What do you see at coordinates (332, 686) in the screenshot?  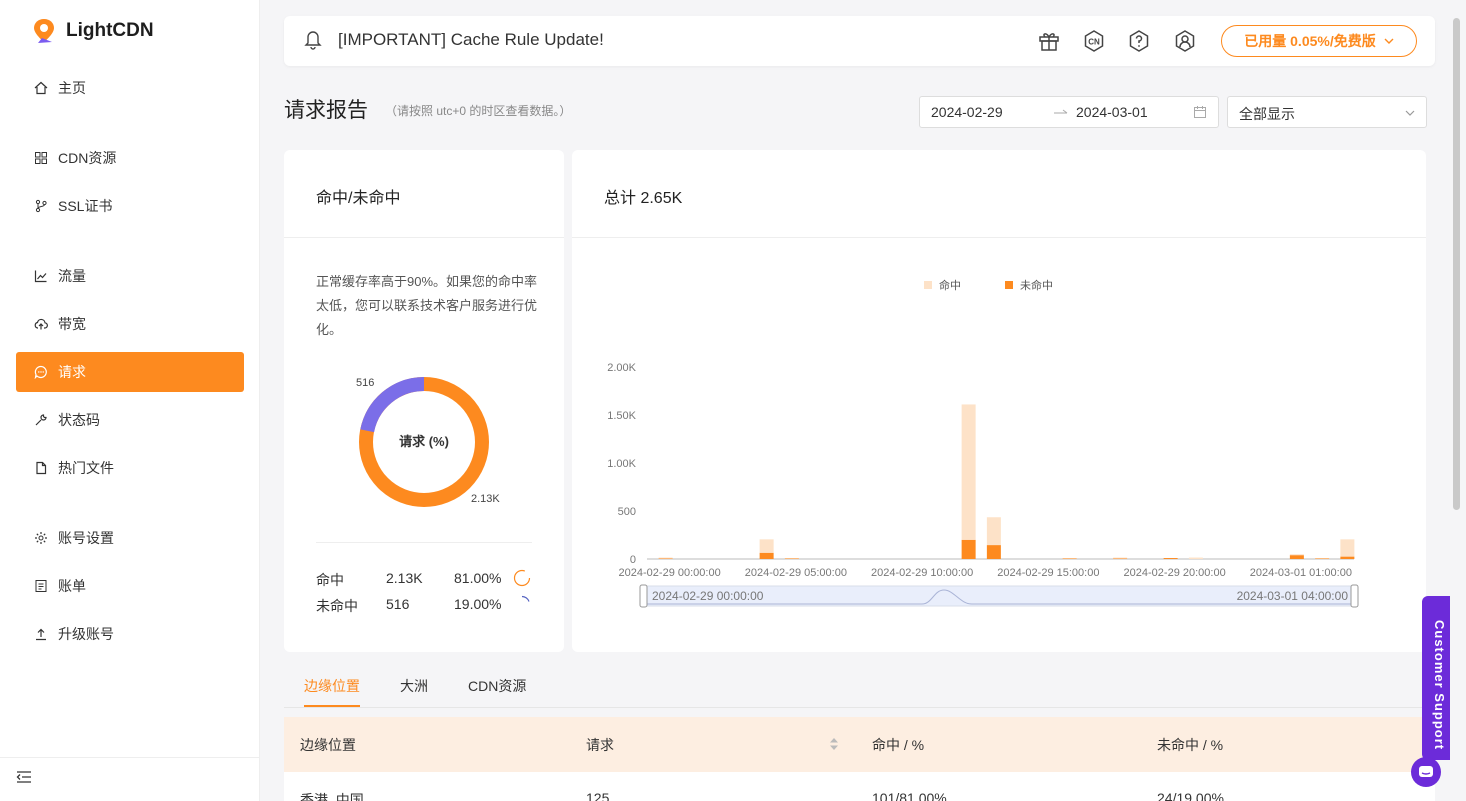 I see `tab-edge-location: 边缘位置` at bounding box center [332, 686].